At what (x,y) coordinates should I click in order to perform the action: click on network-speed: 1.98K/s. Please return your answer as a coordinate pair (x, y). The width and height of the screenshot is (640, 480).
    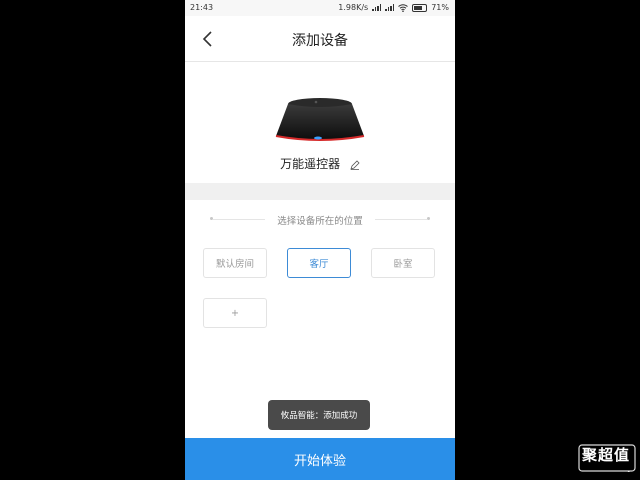
    Looking at the image, I should click on (353, 7).